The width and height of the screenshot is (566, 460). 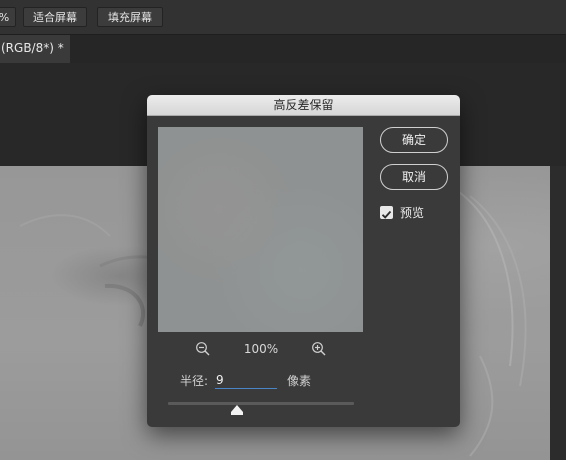 I want to click on preview-label: 预览, so click(x=412, y=213).